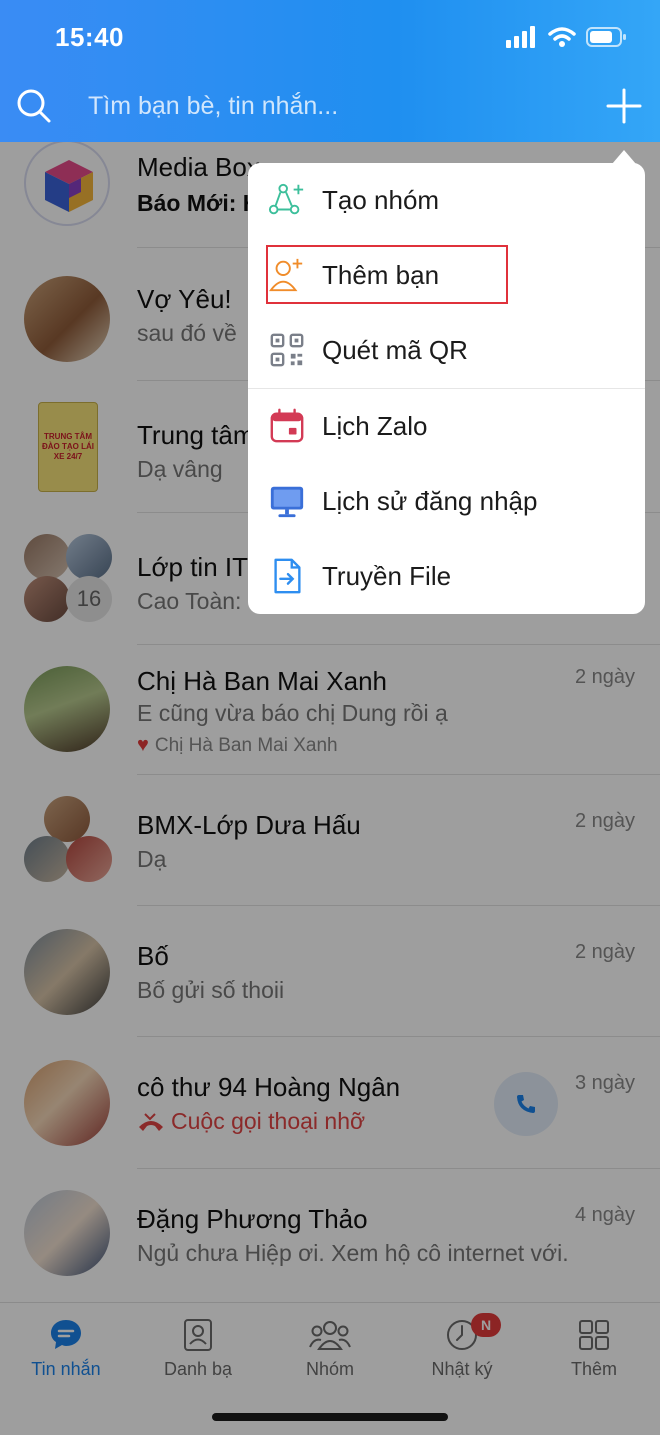  What do you see at coordinates (381, 200) in the screenshot?
I see `menu-label: Tạo nhóm` at bounding box center [381, 200].